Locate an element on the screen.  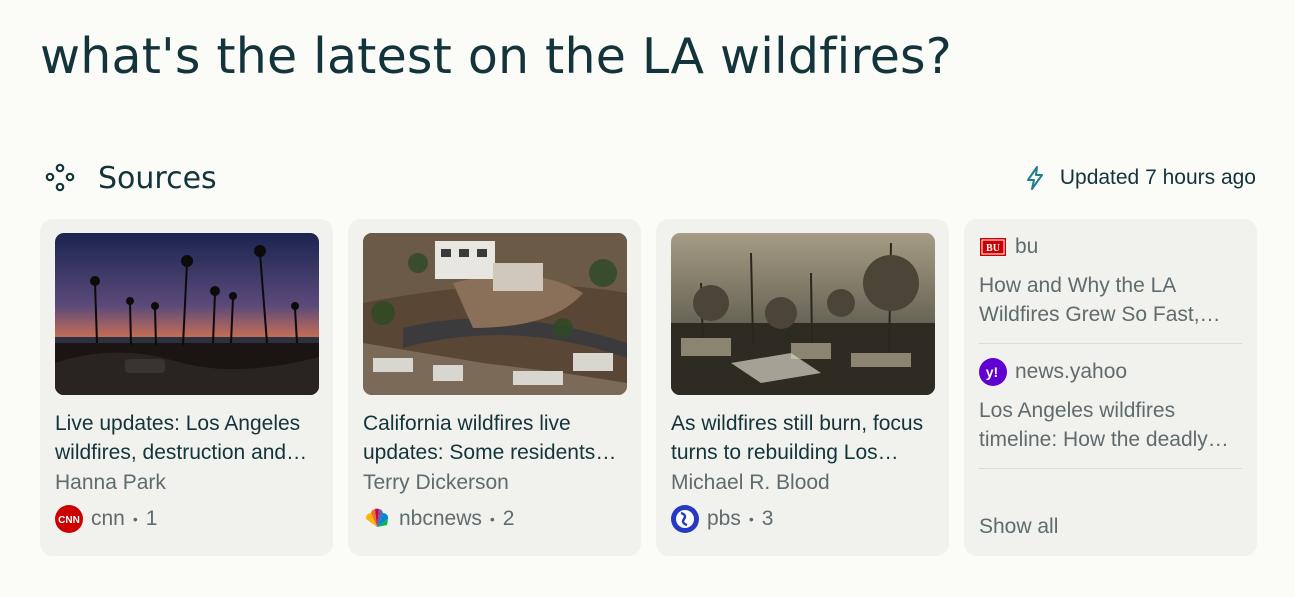
sources-icon is located at coordinates (60, 177).